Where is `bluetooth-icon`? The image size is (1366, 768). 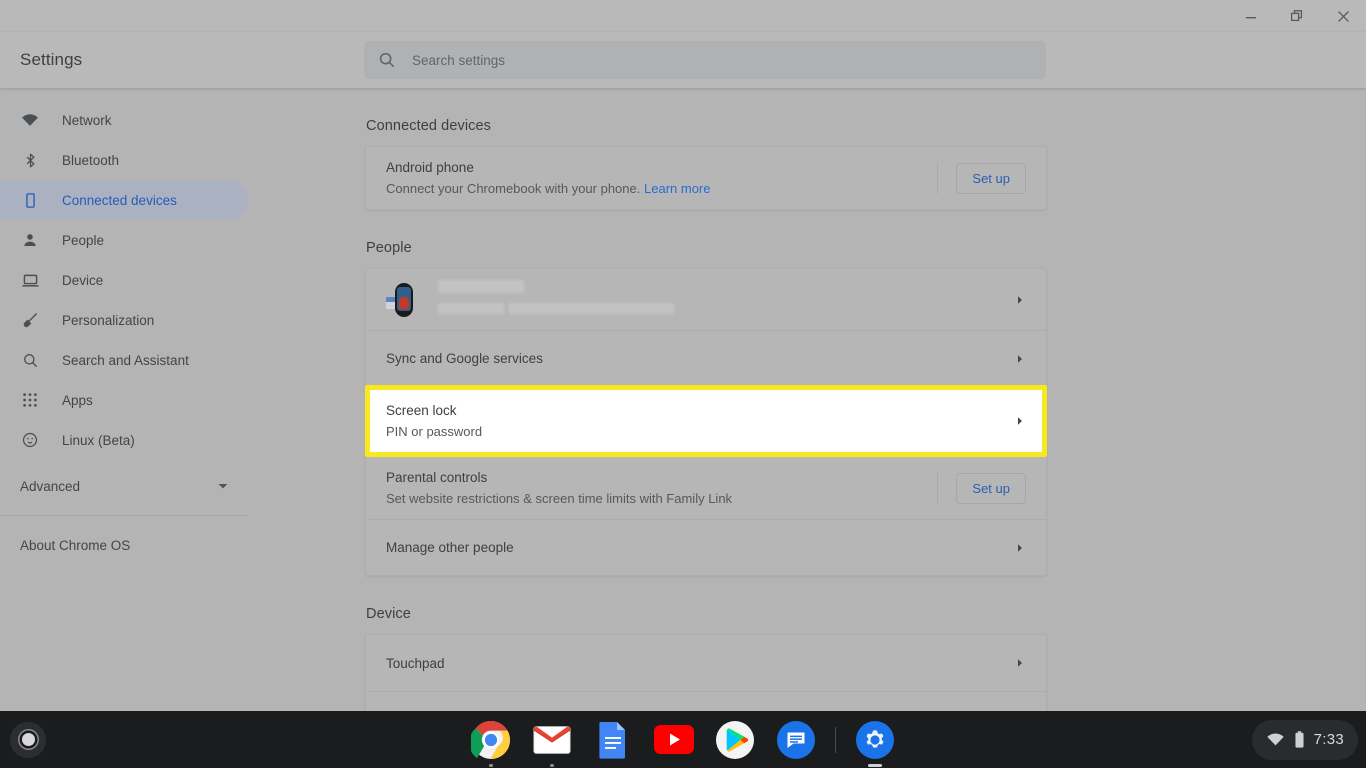
bluetooth-icon is located at coordinates (30, 160).